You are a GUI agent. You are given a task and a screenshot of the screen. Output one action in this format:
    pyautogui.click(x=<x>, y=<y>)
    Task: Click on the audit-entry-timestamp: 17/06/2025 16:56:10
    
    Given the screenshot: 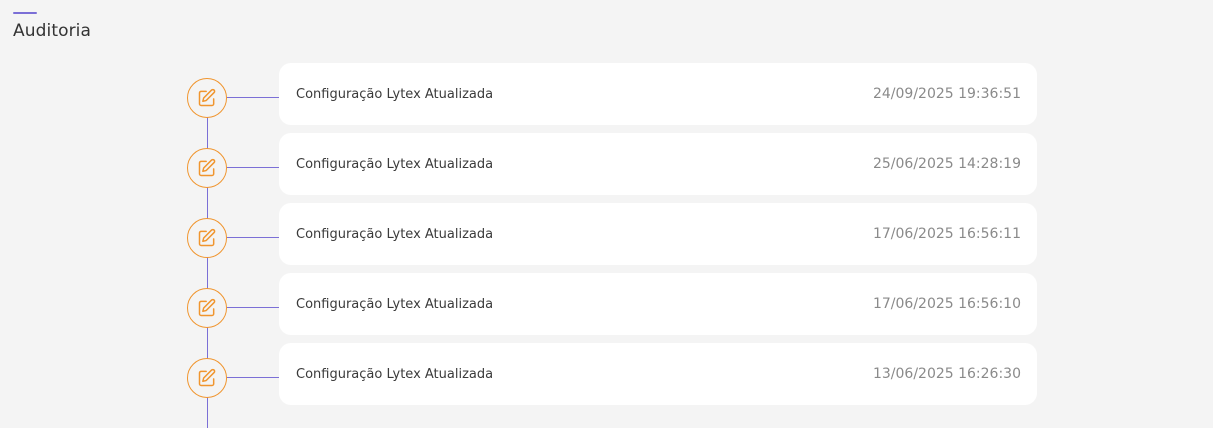 What is the action you would take?
    pyautogui.click(x=946, y=304)
    